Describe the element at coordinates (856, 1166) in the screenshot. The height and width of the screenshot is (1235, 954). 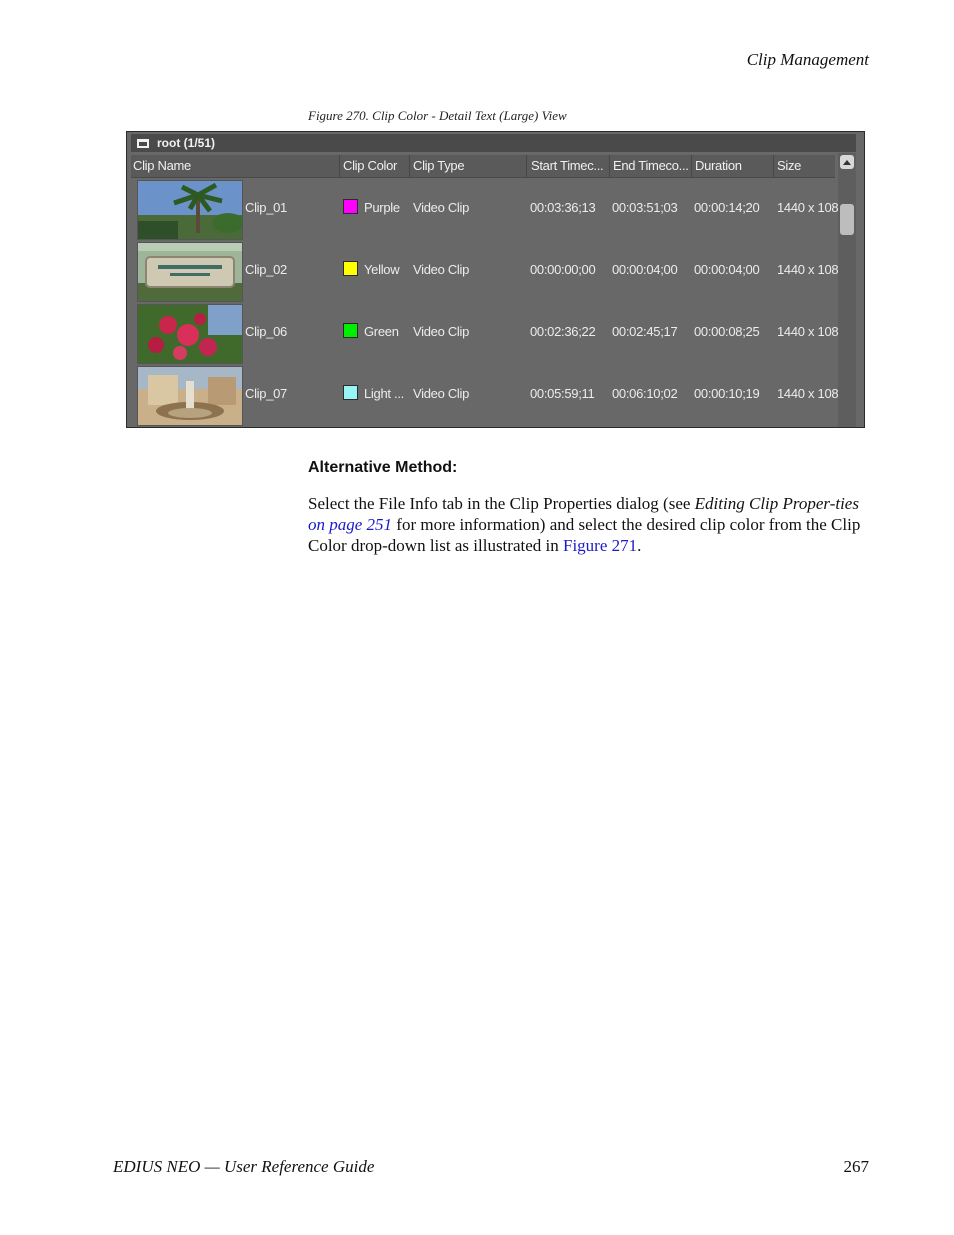
I see `footer-page-number: 267` at that location.